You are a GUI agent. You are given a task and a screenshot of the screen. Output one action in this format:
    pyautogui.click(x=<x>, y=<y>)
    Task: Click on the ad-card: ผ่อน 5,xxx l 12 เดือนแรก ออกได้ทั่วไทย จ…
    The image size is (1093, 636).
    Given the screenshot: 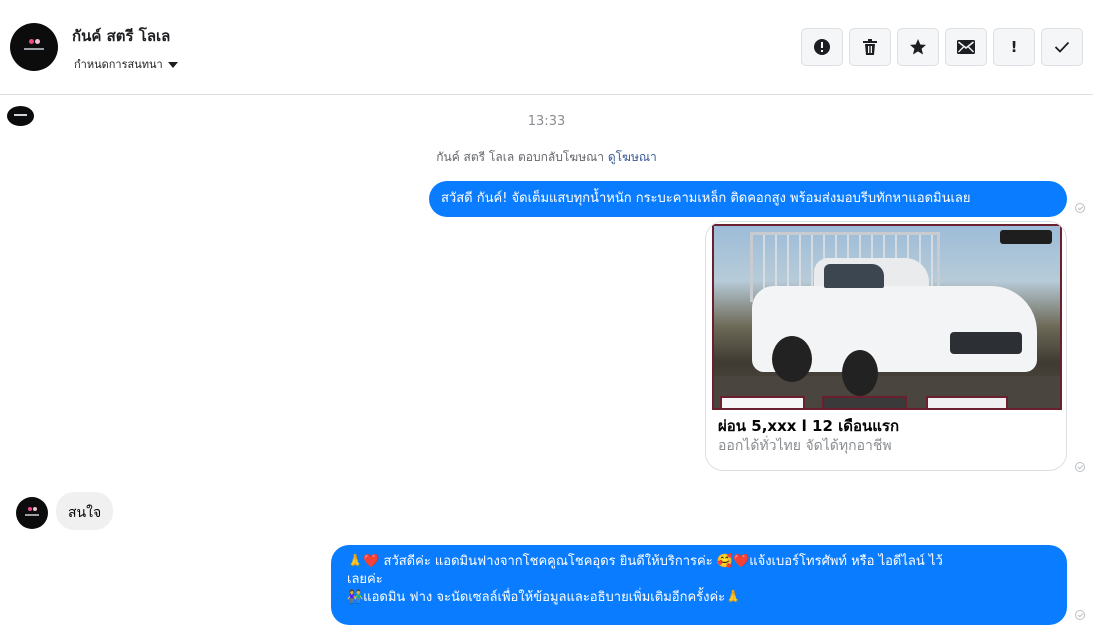 What is the action you would take?
    pyautogui.click(x=886, y=346)
    